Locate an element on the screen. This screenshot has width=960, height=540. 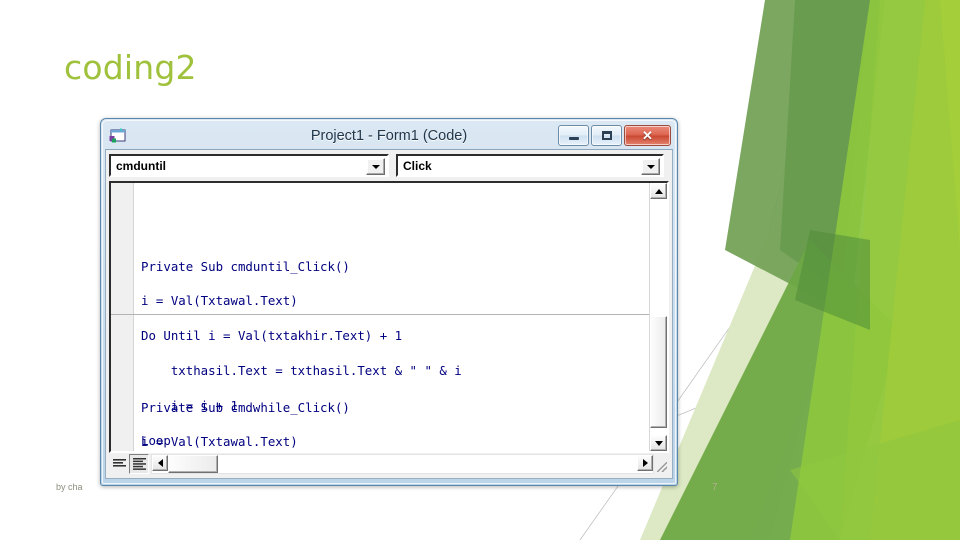
maximize-button is located at coordinates (606, 135).